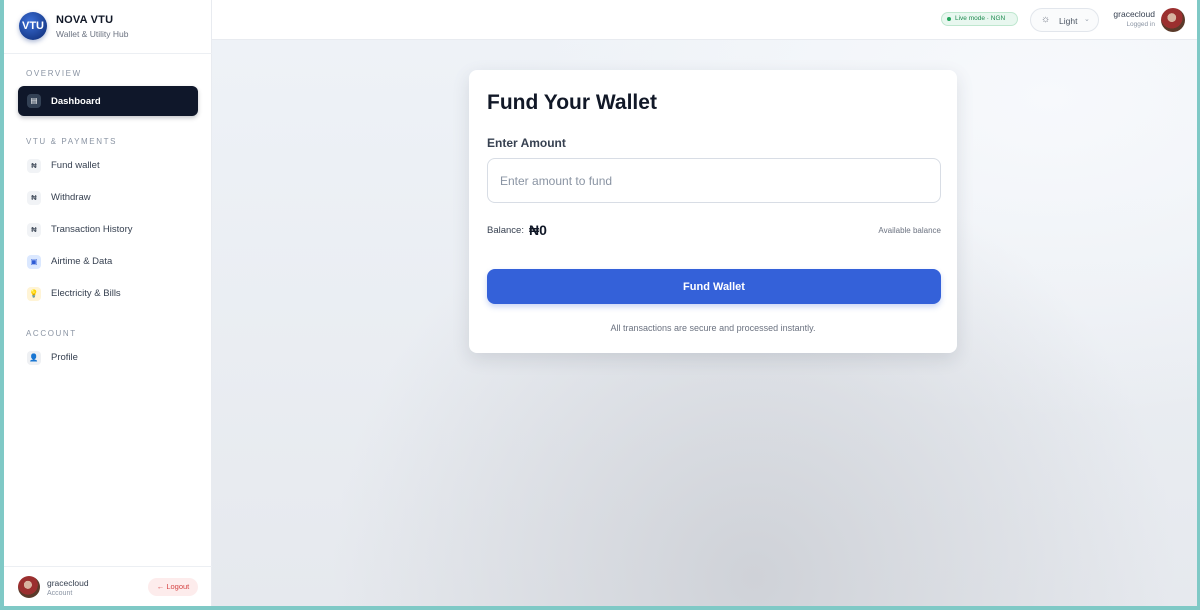  What do you see at coordinates (108, 358) in the screenshot?
I see `sidebar-item-profile: 👤 Profile` at bounding box center [108, 358].